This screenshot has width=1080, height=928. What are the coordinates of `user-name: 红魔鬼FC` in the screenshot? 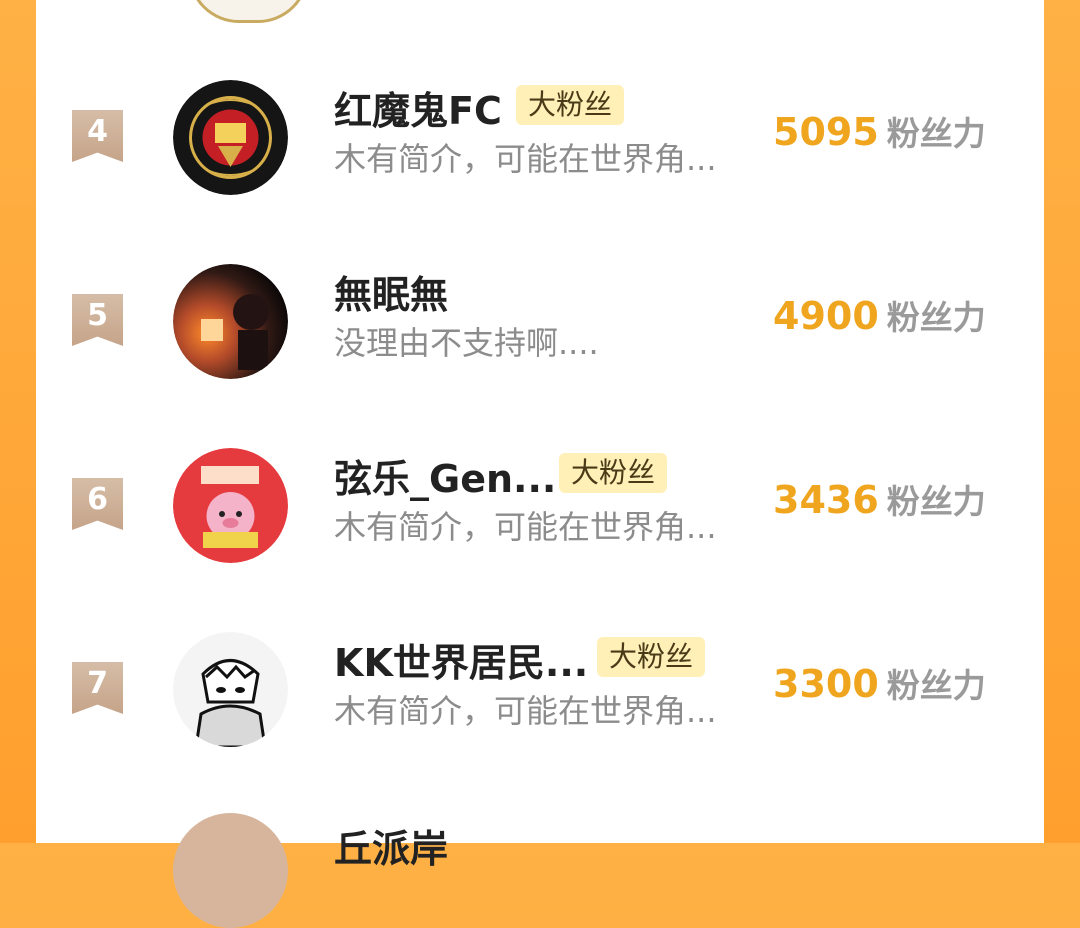 It's located at (418, 107).